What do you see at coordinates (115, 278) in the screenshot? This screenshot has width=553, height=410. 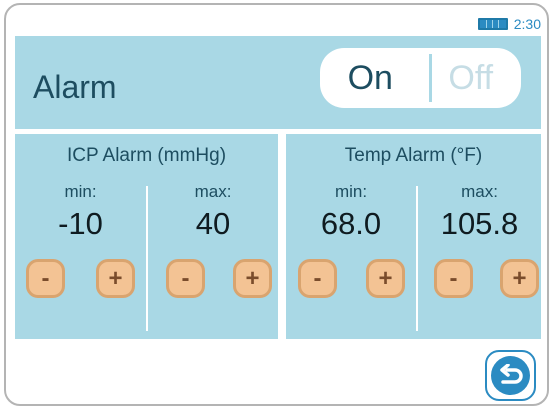 I see `icp-min-increment-button: +` at bounding box center [115, 278].